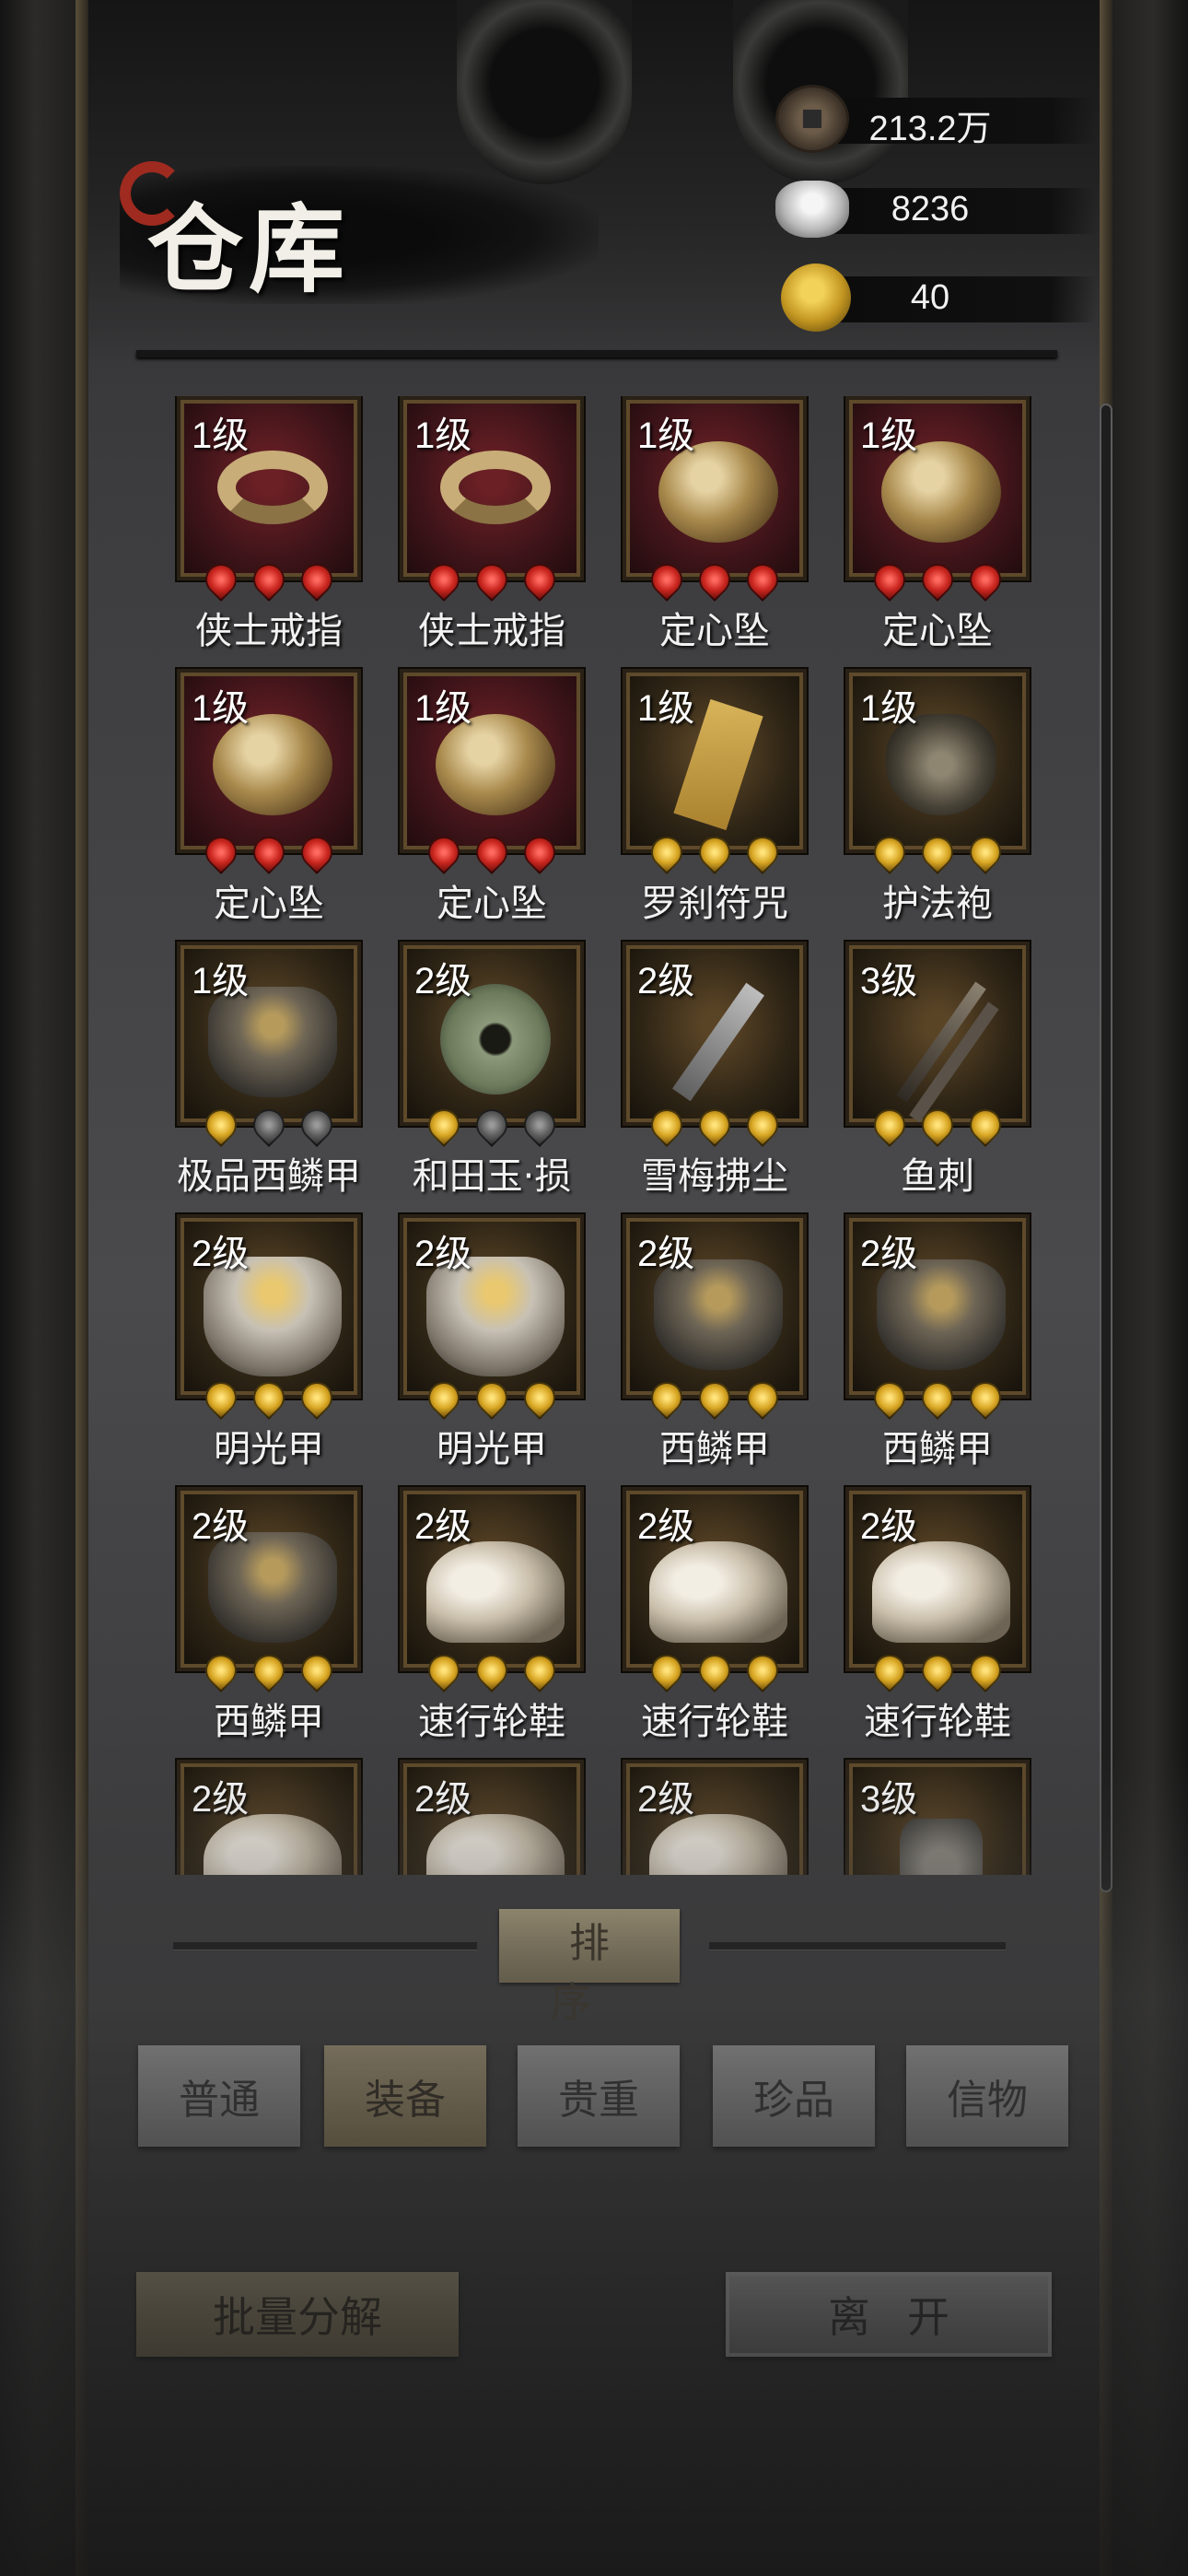 The width and height of the screenshot is (1188, 2576). I want to click on item-slot: 1级 护法袍, so click(942, 805).